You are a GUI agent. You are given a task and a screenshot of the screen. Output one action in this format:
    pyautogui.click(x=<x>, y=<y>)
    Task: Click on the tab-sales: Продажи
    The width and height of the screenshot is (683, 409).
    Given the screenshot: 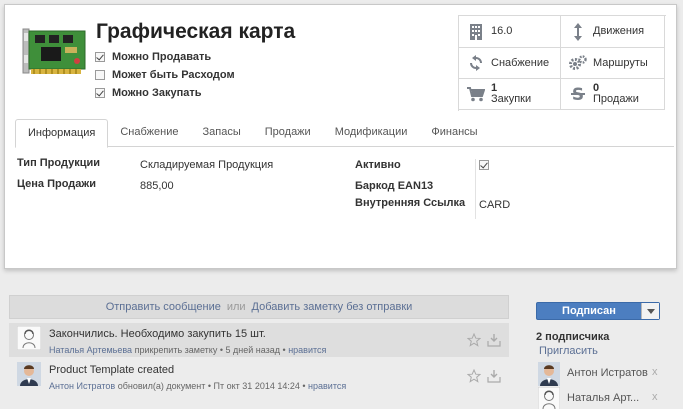 What is the action you would take?
    pyautogui.click(x=288, y=133)
    